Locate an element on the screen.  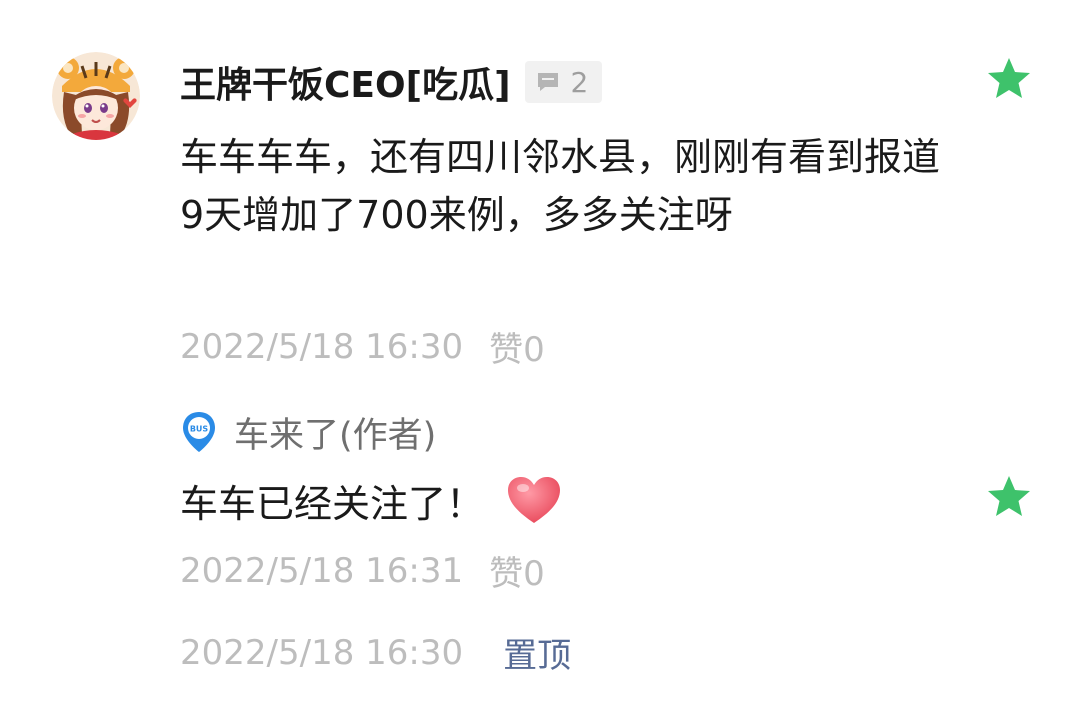
reply-text: 车车已经关注了！ is located at coordinates (332, 503).